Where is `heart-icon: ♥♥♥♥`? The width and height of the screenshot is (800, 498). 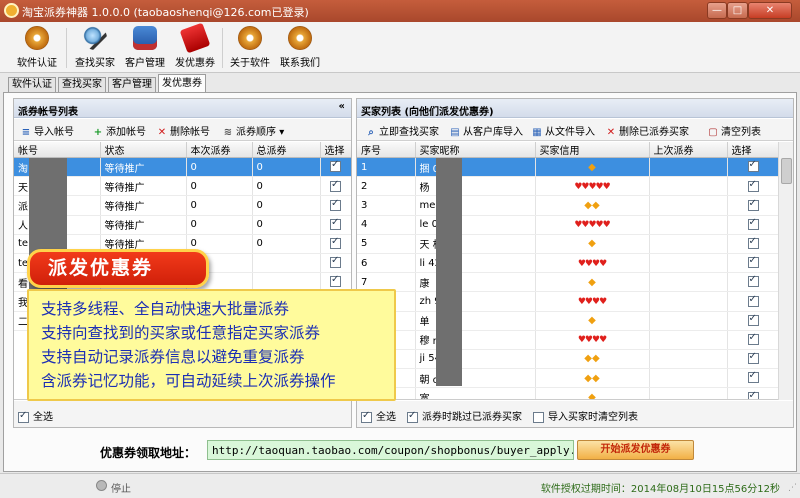
heart-icon: ♥♥♥♥ is located at coordinates (592, 263).